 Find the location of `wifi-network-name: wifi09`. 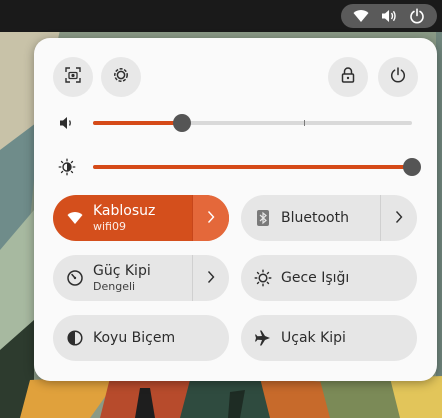

wifi-network-name: wifi09 is located at coordinates (109, 226).